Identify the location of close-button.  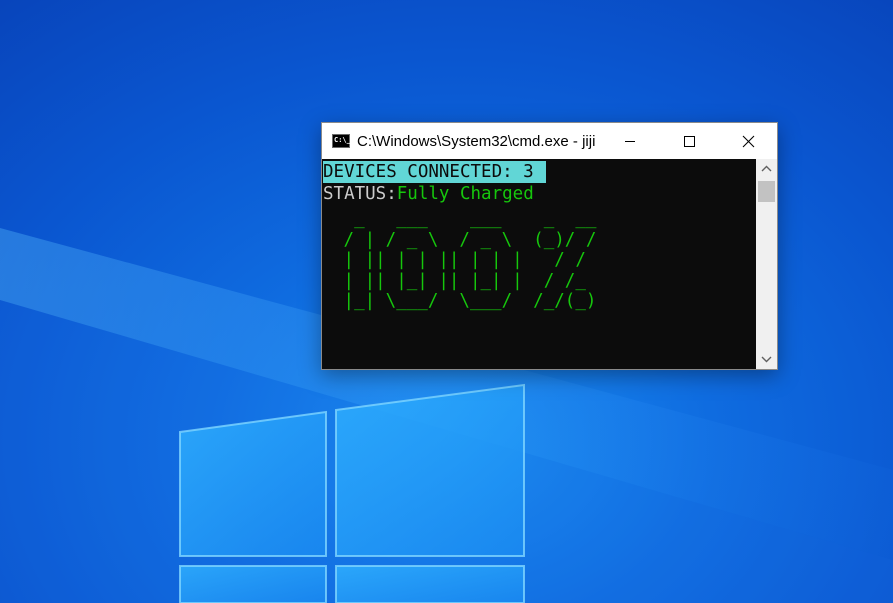
(748, 141).